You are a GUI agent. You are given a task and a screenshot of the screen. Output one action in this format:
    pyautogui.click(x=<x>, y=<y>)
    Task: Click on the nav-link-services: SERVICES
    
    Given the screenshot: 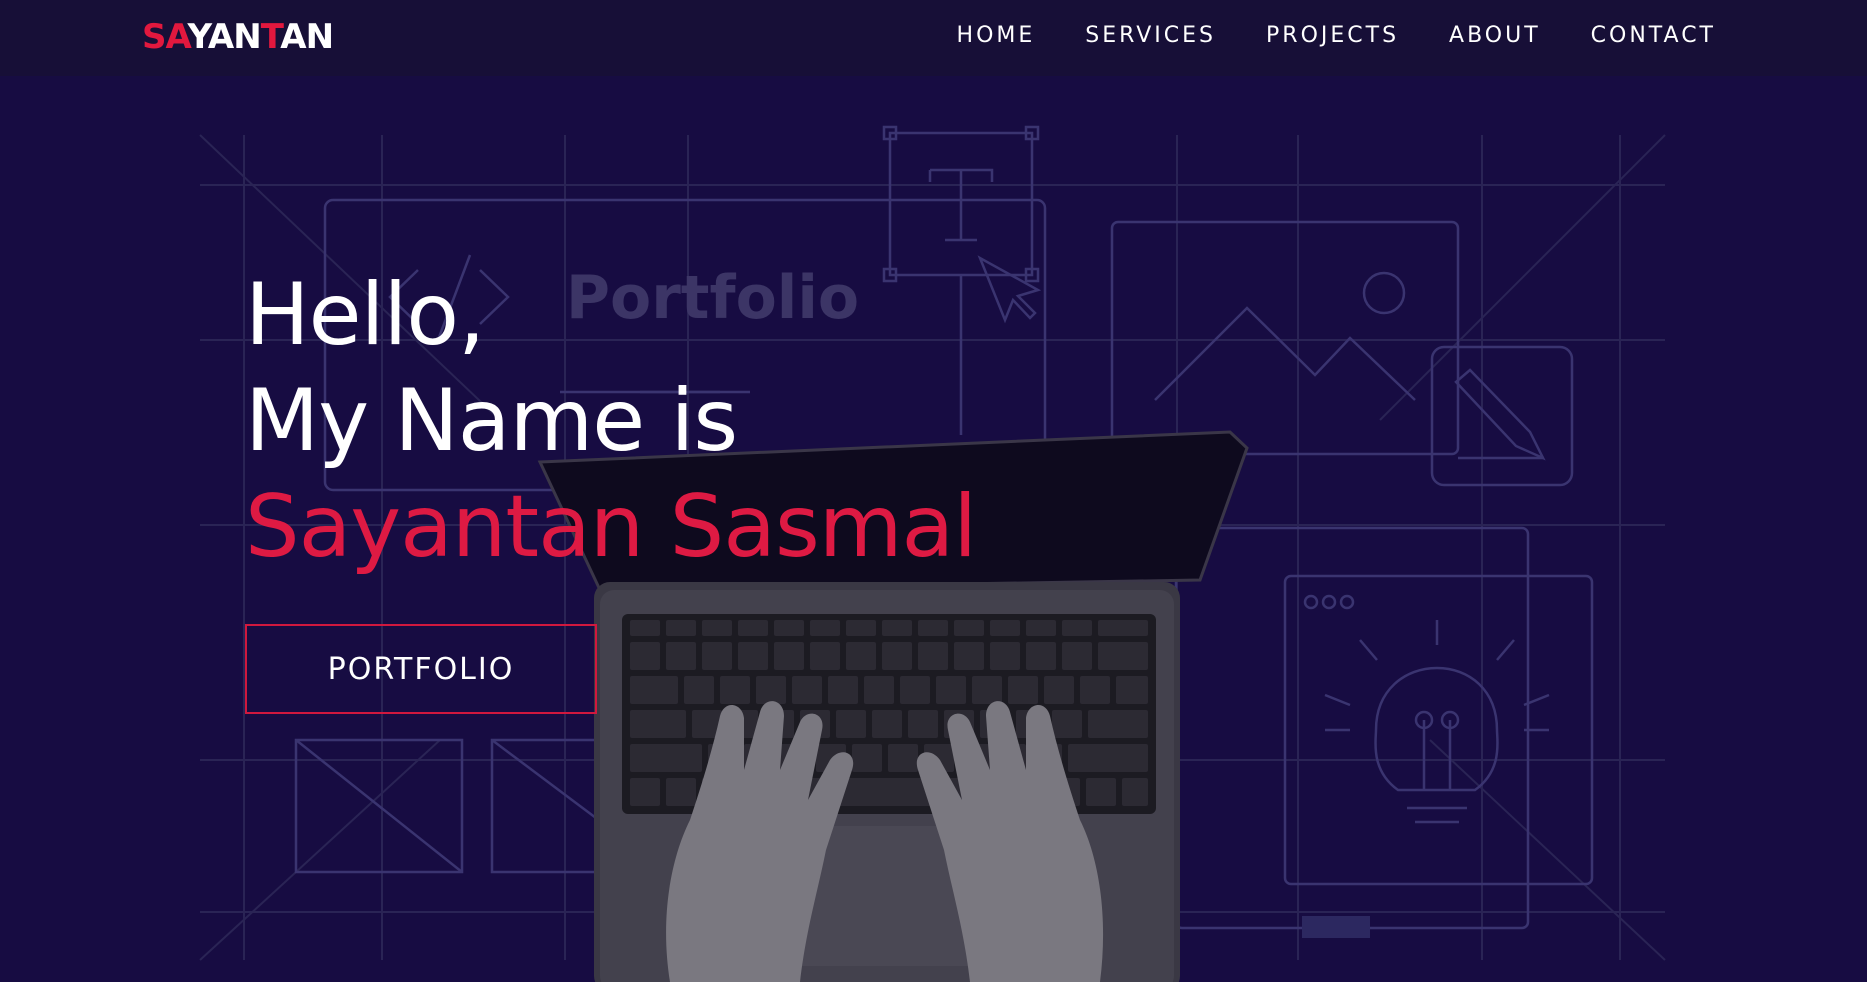 What is the action you would take?
    pyautogui.click(x=1150, y=36)
    